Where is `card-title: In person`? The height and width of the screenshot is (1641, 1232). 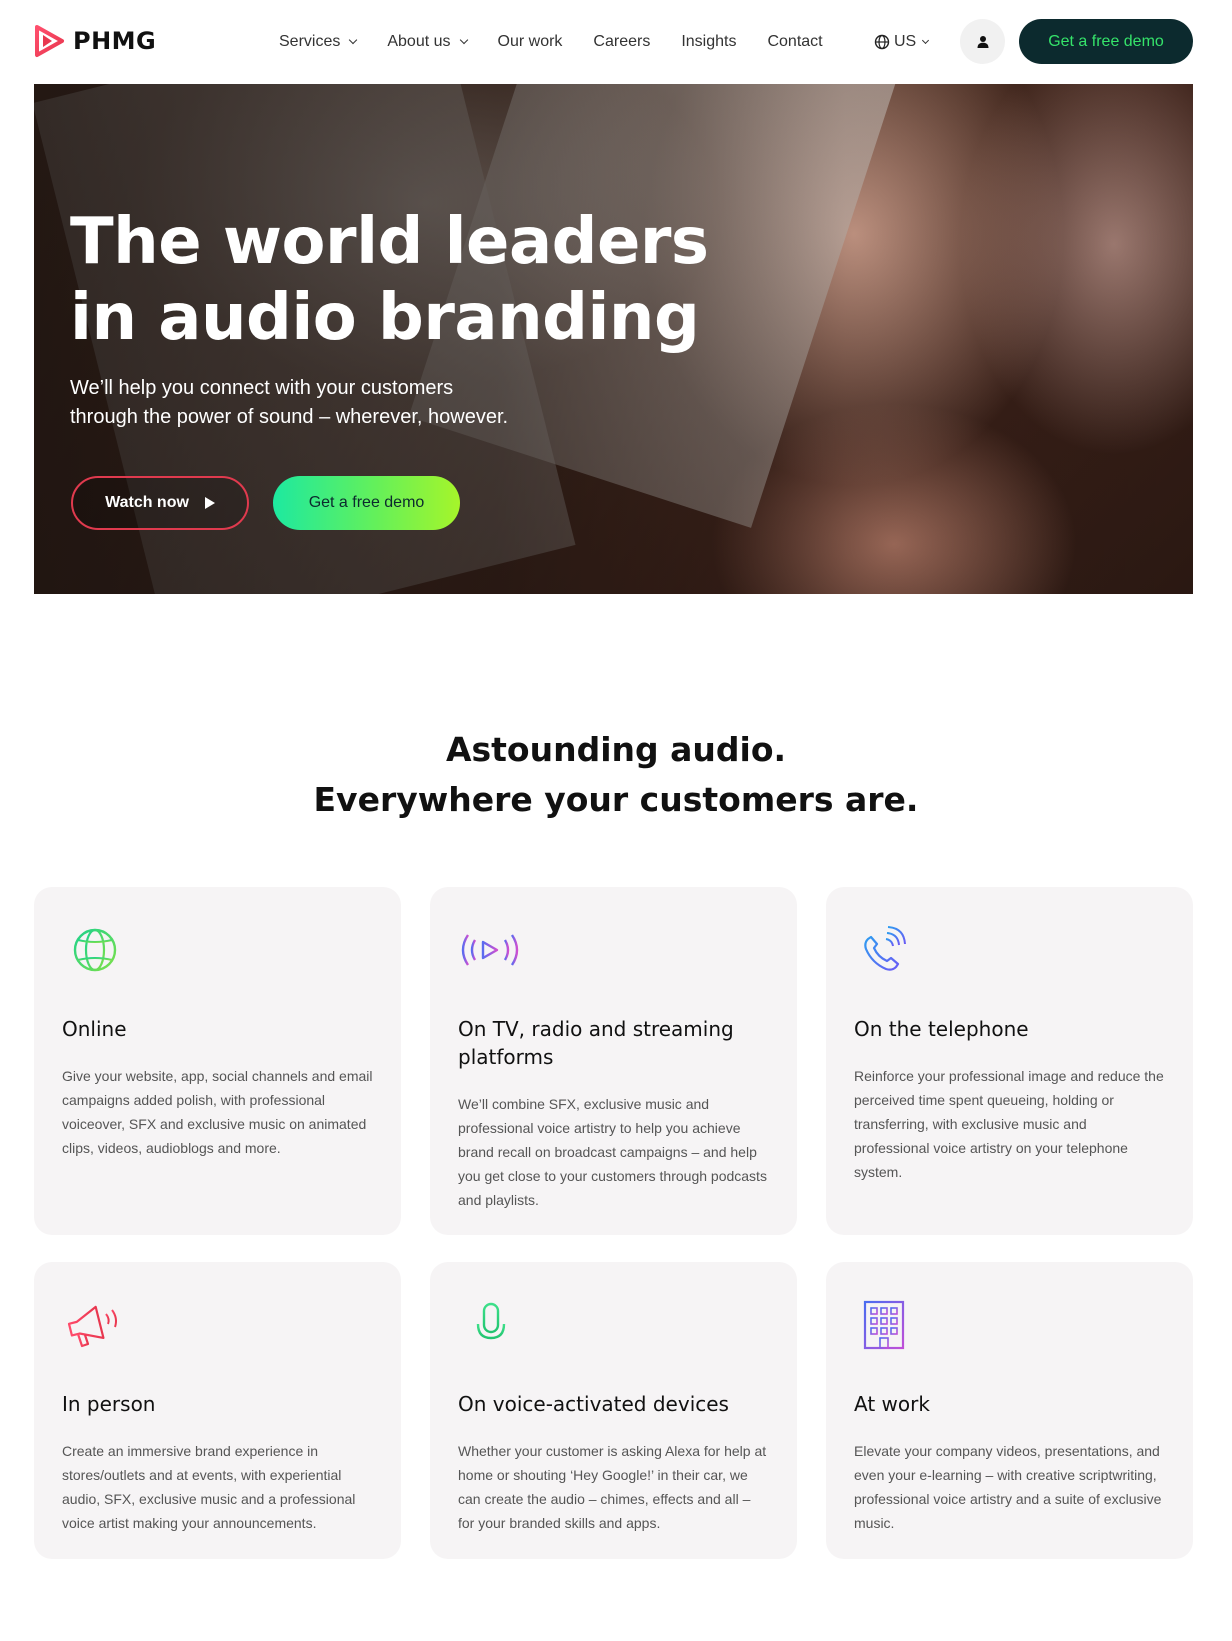 card-title: In person is located at coordinates (109, 1404).